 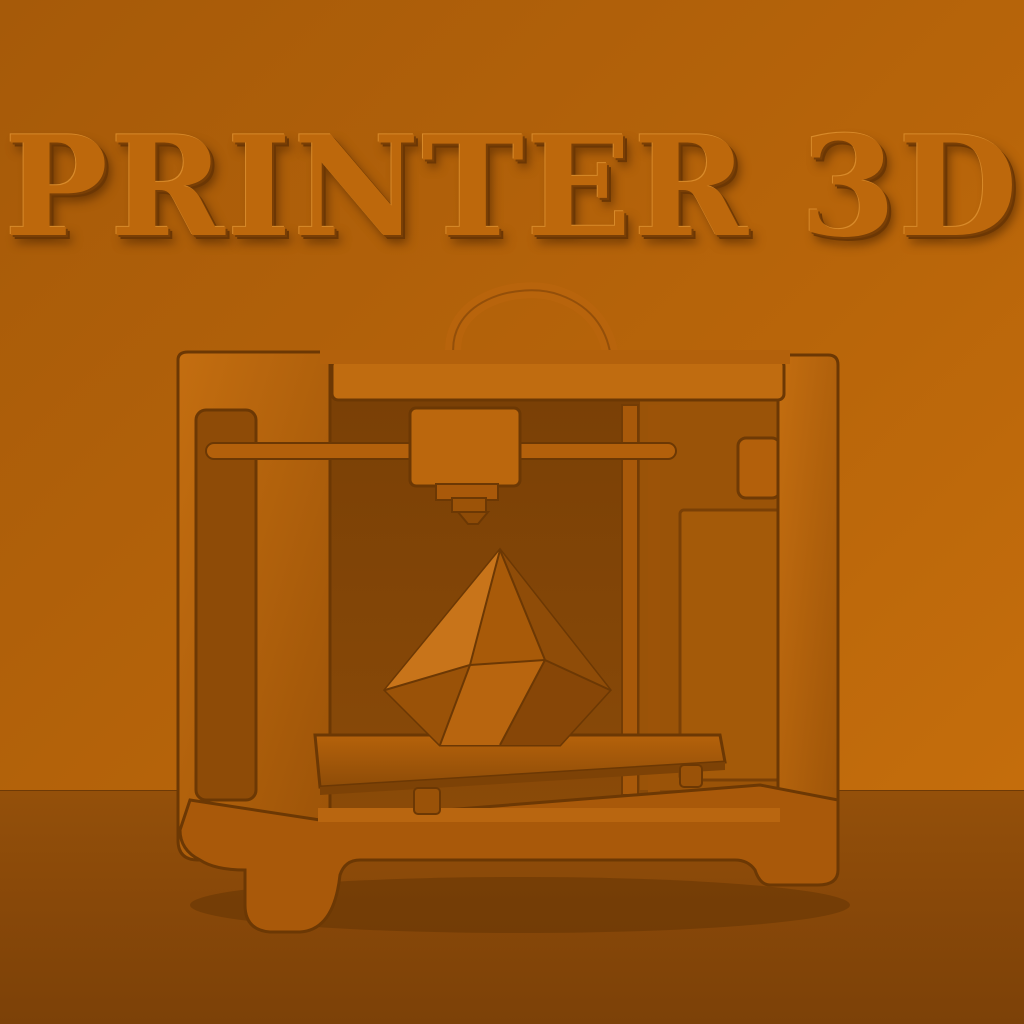 I want to click on left-window, so click(x=226, y=605).